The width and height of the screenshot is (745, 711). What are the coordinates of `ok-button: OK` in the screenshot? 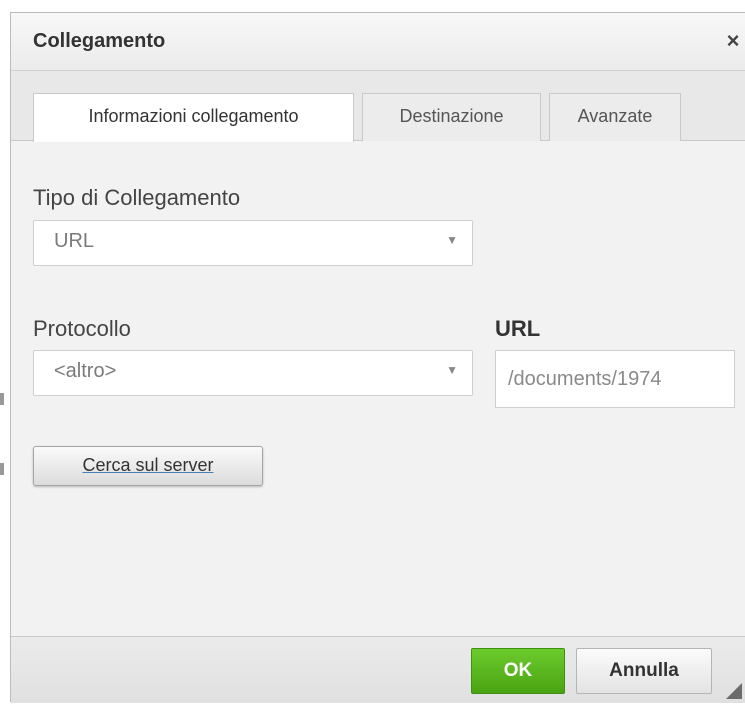 It's located at (518, 671).